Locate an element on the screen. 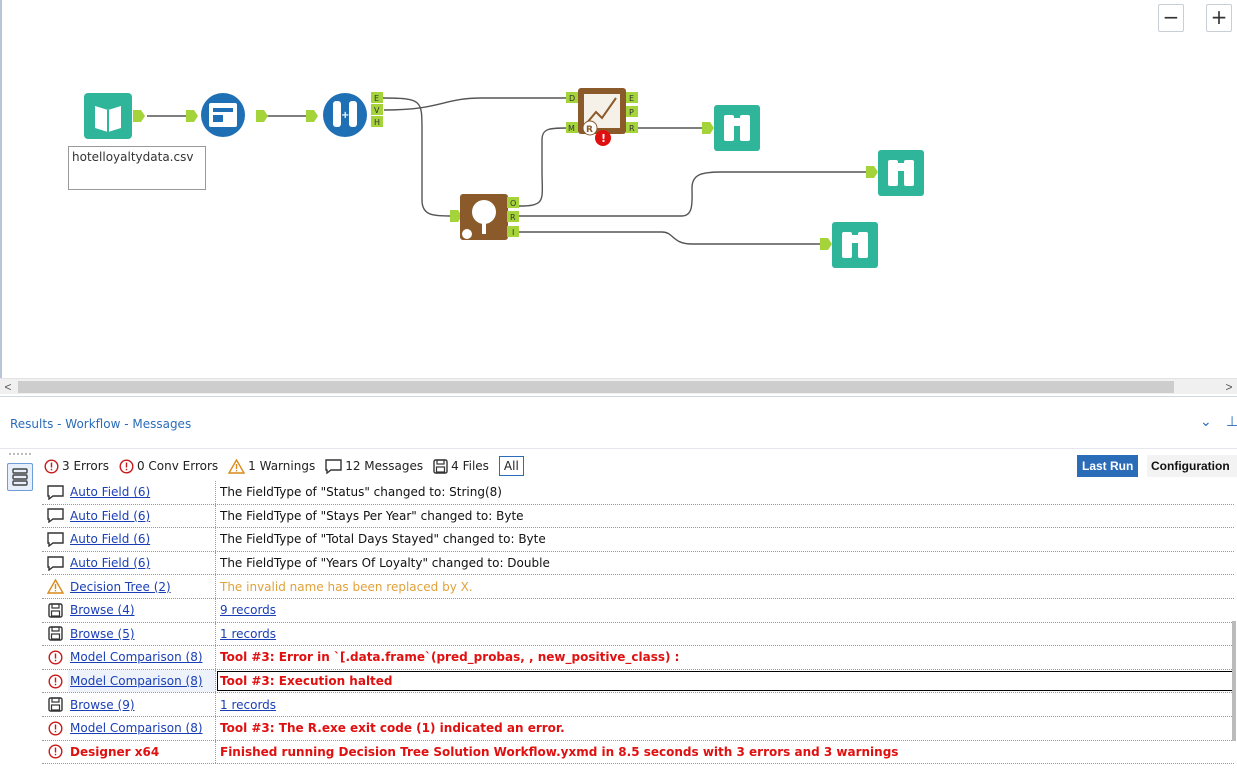 The width and height of the screenshot is (1237, 771). chevron-down-icon: ⌄ is located at coordinates (1206, 421).